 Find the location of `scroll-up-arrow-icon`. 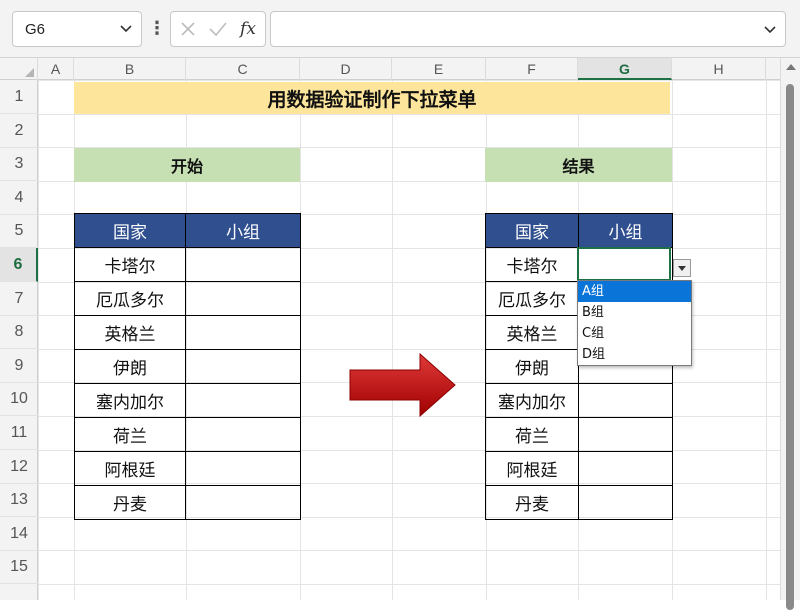

scroll-up-arrow-icon is located at coordinates (791, 67).